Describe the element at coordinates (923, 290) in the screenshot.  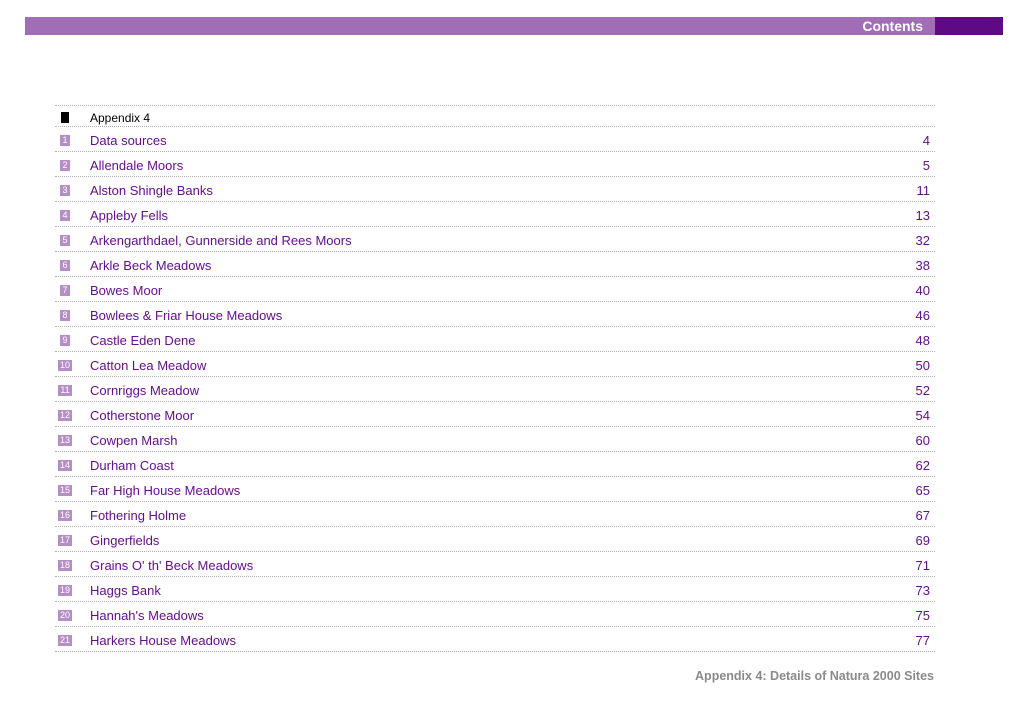
I see `toc-entry-page-number: 40` at that location.